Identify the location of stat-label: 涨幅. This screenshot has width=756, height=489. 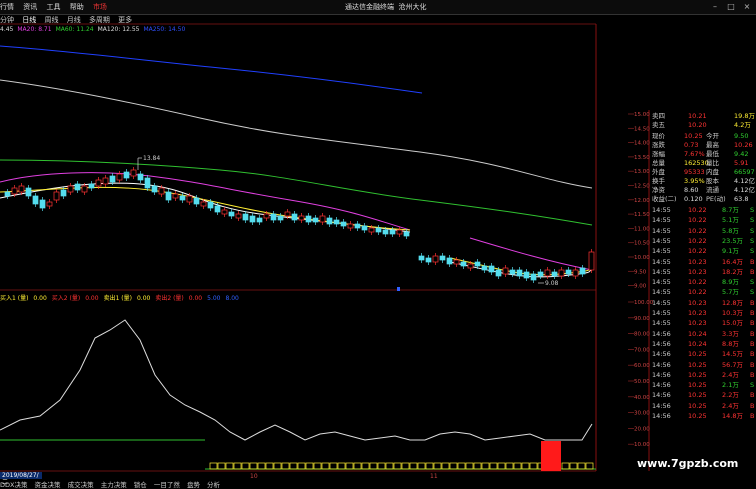
(658, 154).